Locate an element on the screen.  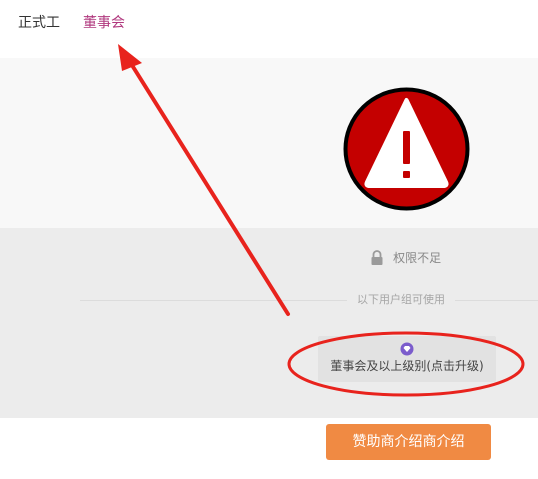
permission-notice: 权限不足 is located at coordinates (405, 256).